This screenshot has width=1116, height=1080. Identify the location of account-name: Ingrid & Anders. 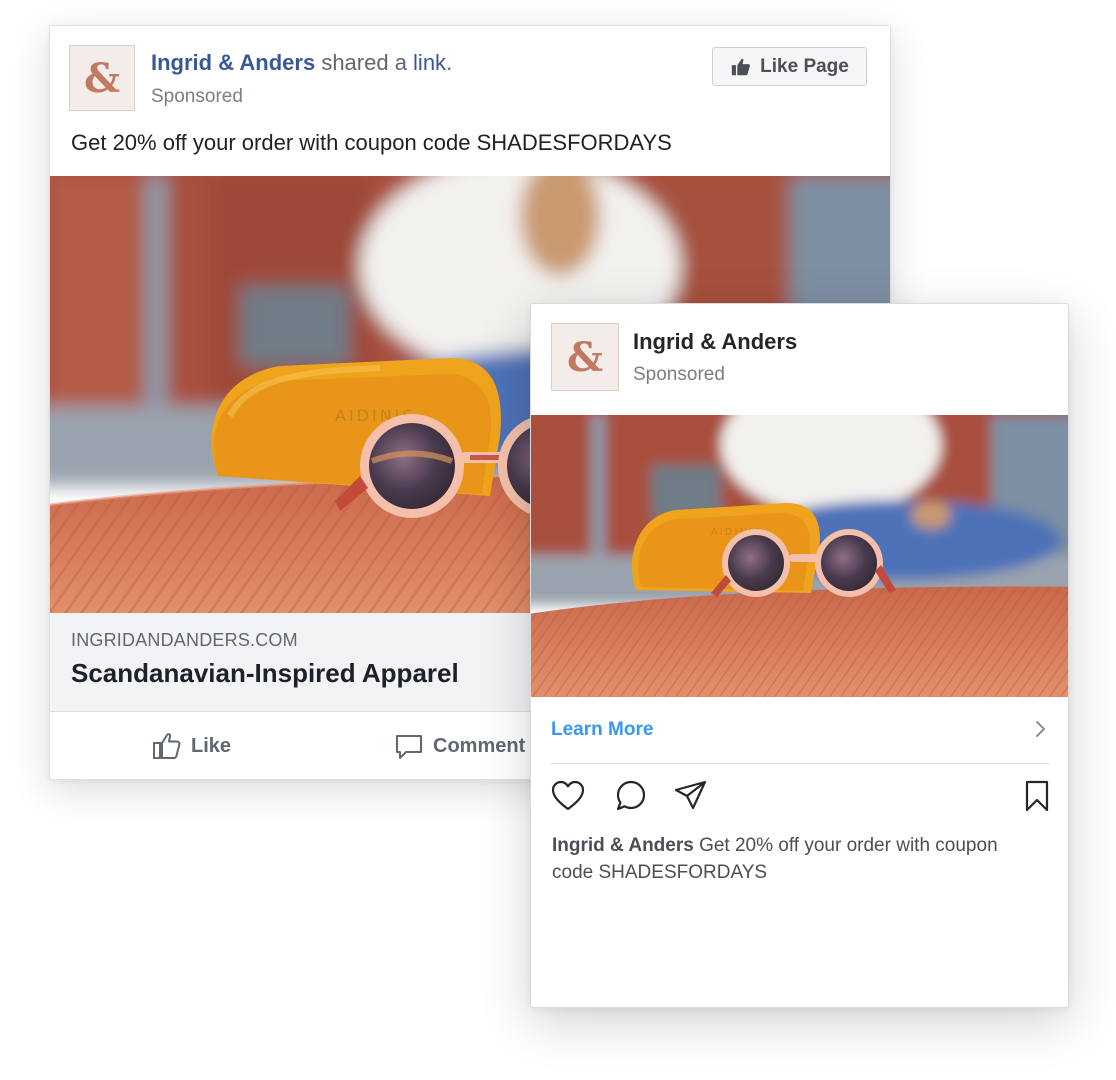
(715, 342).